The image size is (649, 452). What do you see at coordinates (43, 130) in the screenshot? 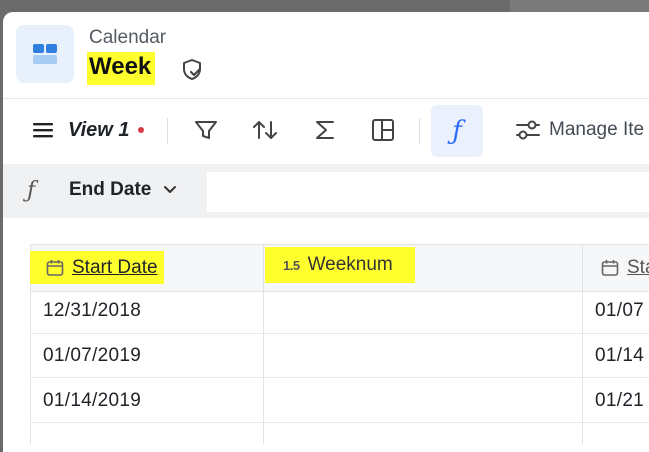
I see `menu-icon` at bounding box center [43, 130].